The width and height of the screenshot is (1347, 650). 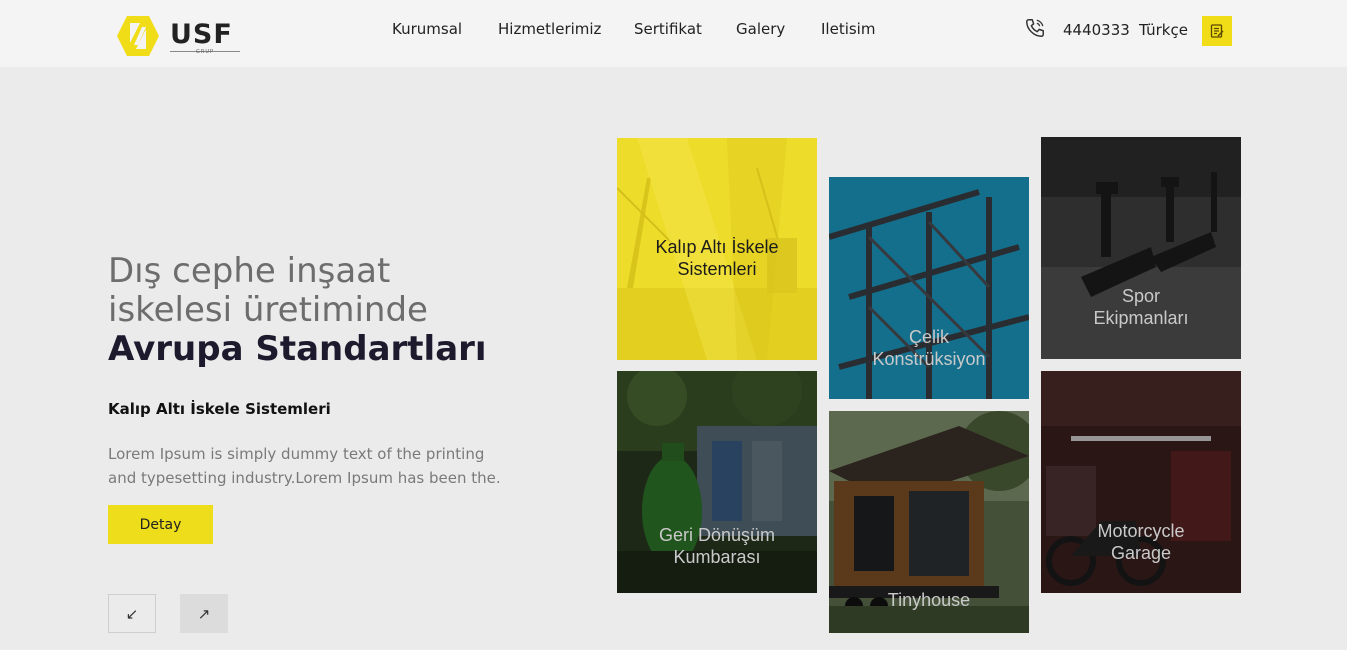 What do you see at coordinates (928, 337) in the screenshot?
I see `tile-label-line1: Çelik` at bounding box center [928, 337].